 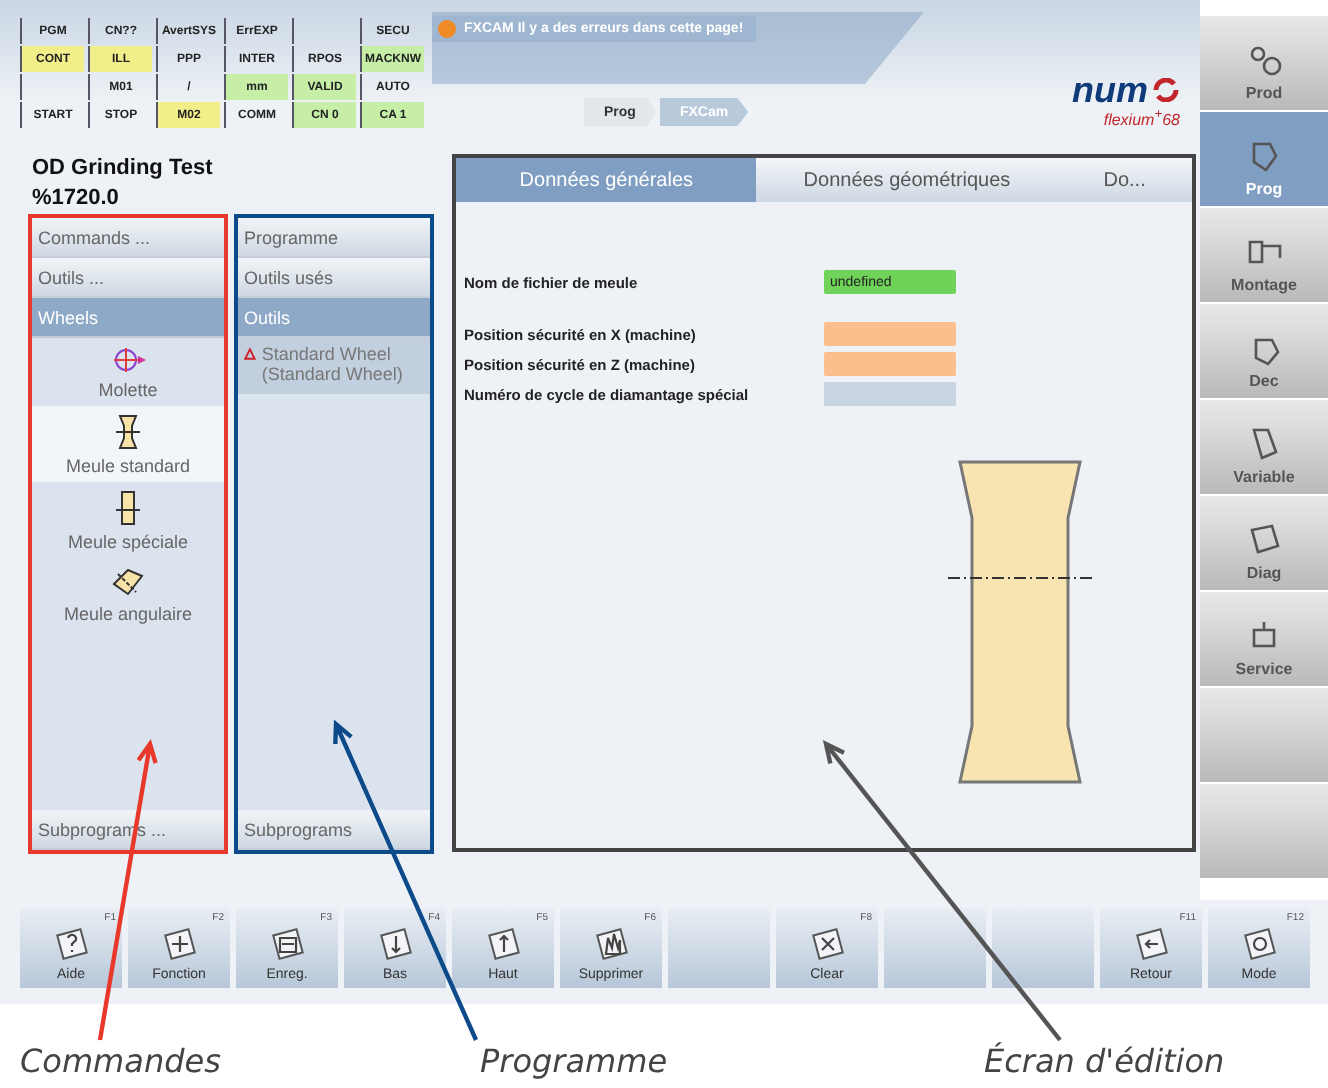 I want to click on side-menu-button: Prog, so click(x=1264, y=160).